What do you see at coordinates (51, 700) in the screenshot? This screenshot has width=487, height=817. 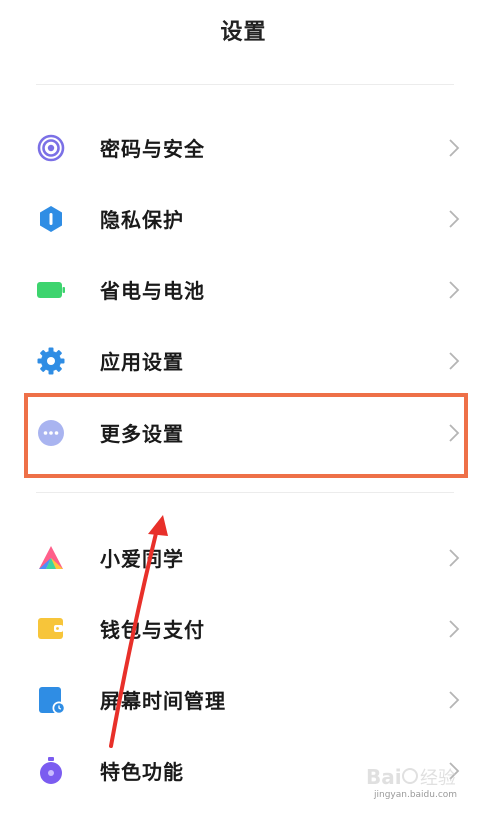 I see `screen-time-icon` at bounding box center [51, 700].